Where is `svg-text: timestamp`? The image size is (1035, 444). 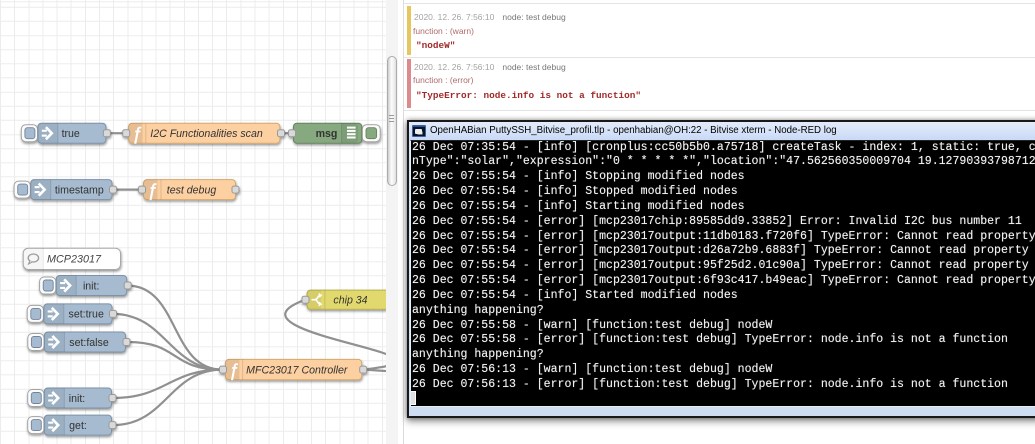 svg-text: timestamp is located at coordinates (79, 190).